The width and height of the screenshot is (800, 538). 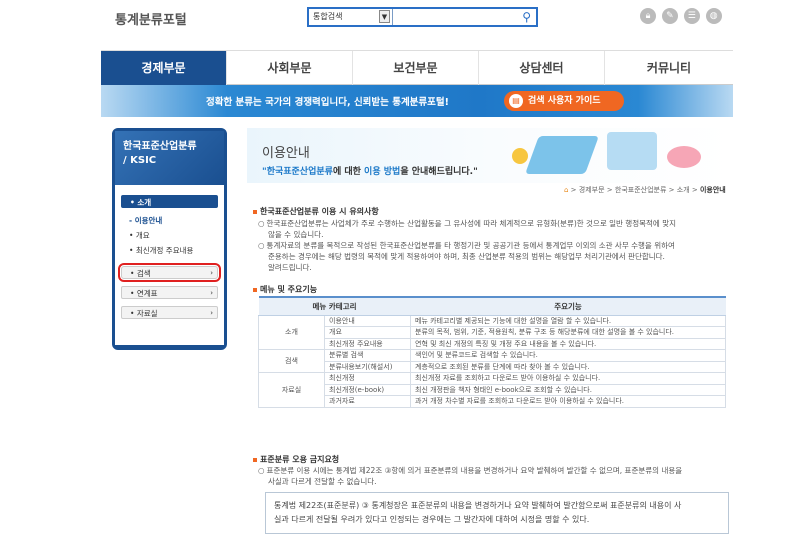 I want to click on breadcrumb-item: 소개, so click(x=683, y=190).